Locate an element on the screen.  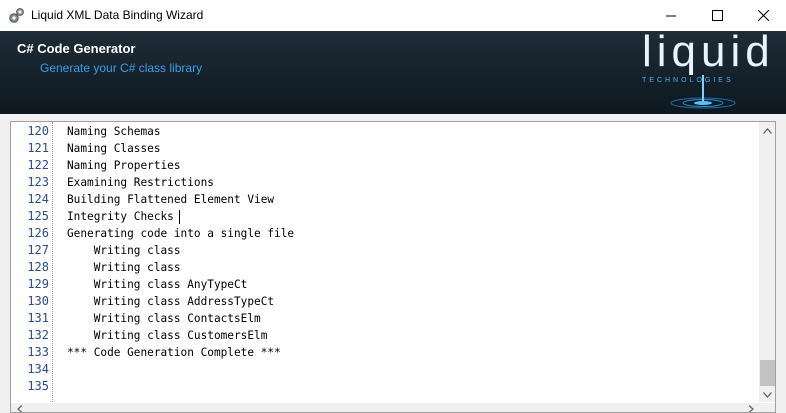
scroll-up-button is located at coordinates (767, 130).